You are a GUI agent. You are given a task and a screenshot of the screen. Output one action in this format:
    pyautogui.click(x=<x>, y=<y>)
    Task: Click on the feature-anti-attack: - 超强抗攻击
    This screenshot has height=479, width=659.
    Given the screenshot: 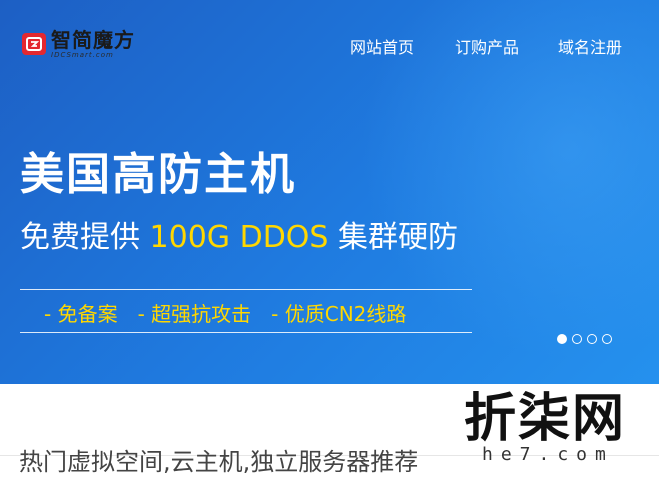 What is the action you would take?
    pyautogui.click(x=194, y=314)
    